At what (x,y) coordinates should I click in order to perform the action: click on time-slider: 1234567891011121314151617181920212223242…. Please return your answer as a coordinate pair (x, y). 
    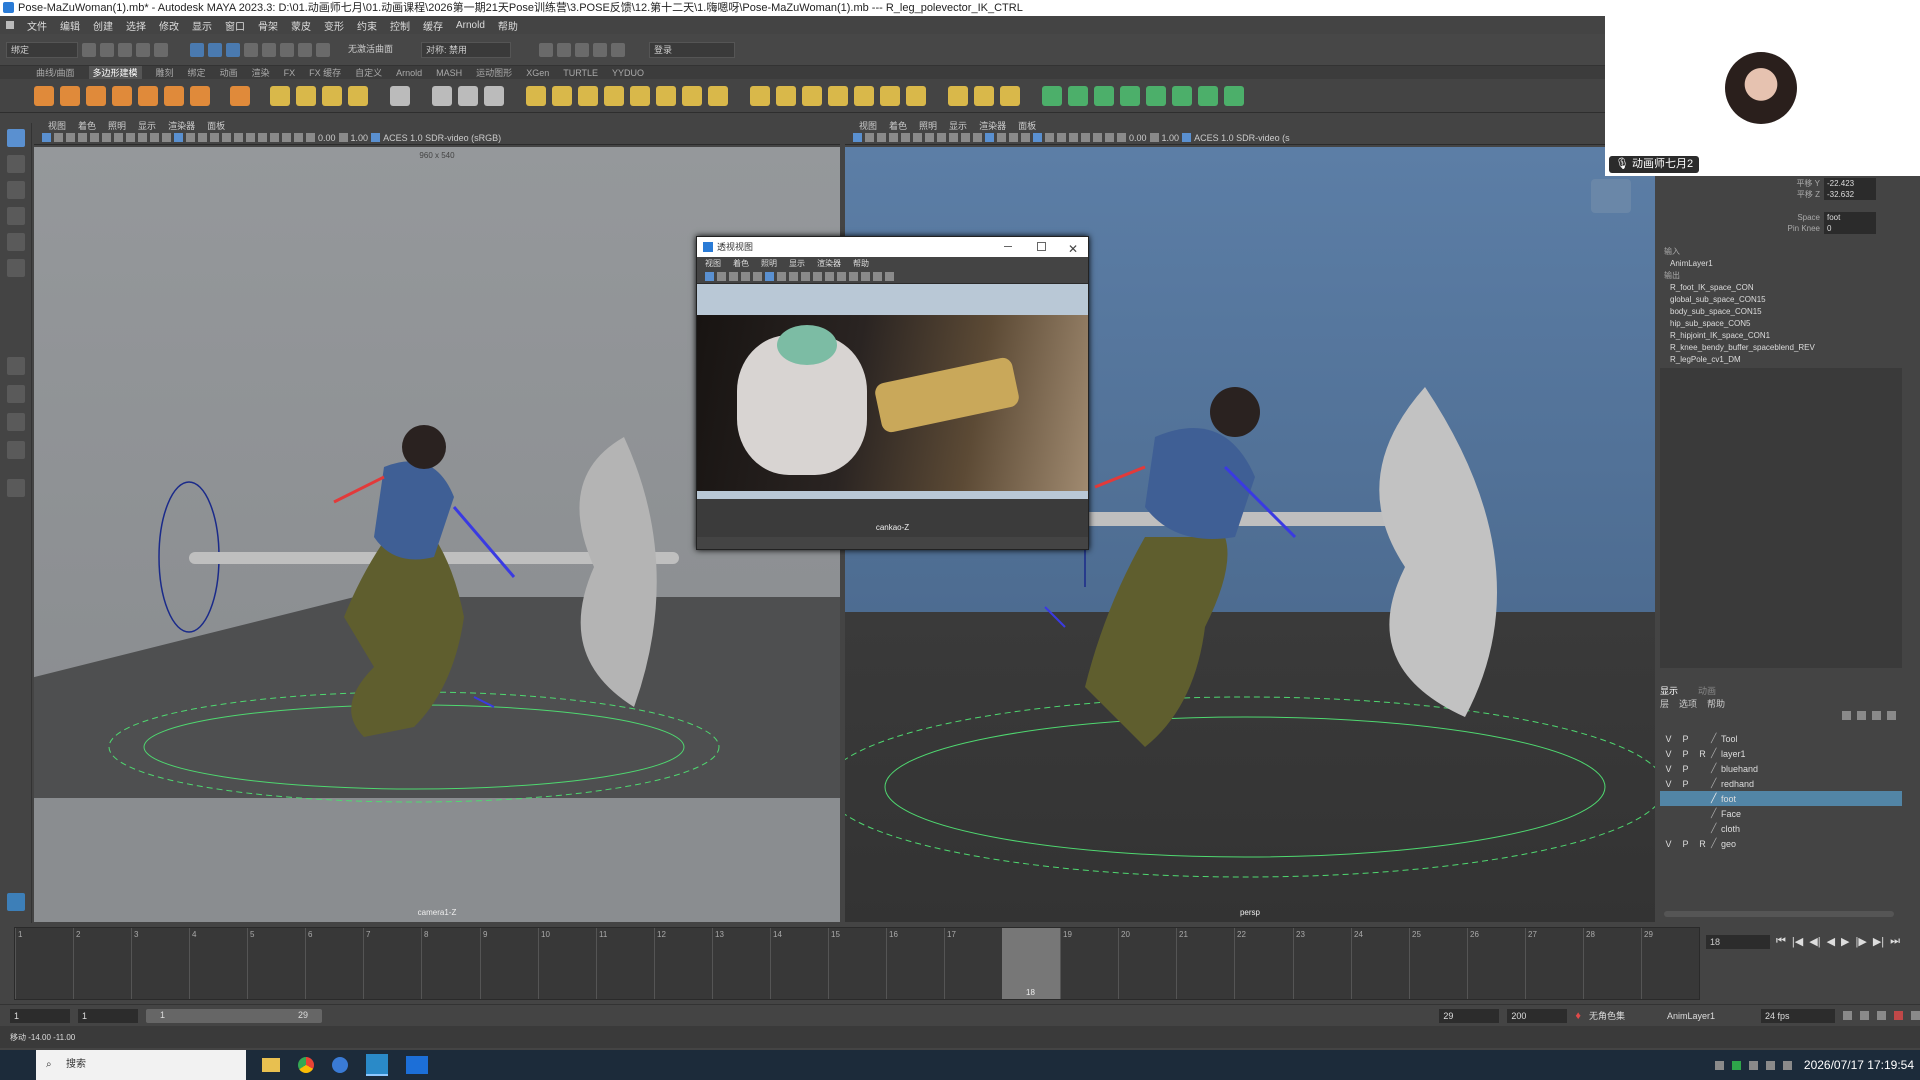
    Looking at the image, I should click on (960, 963).